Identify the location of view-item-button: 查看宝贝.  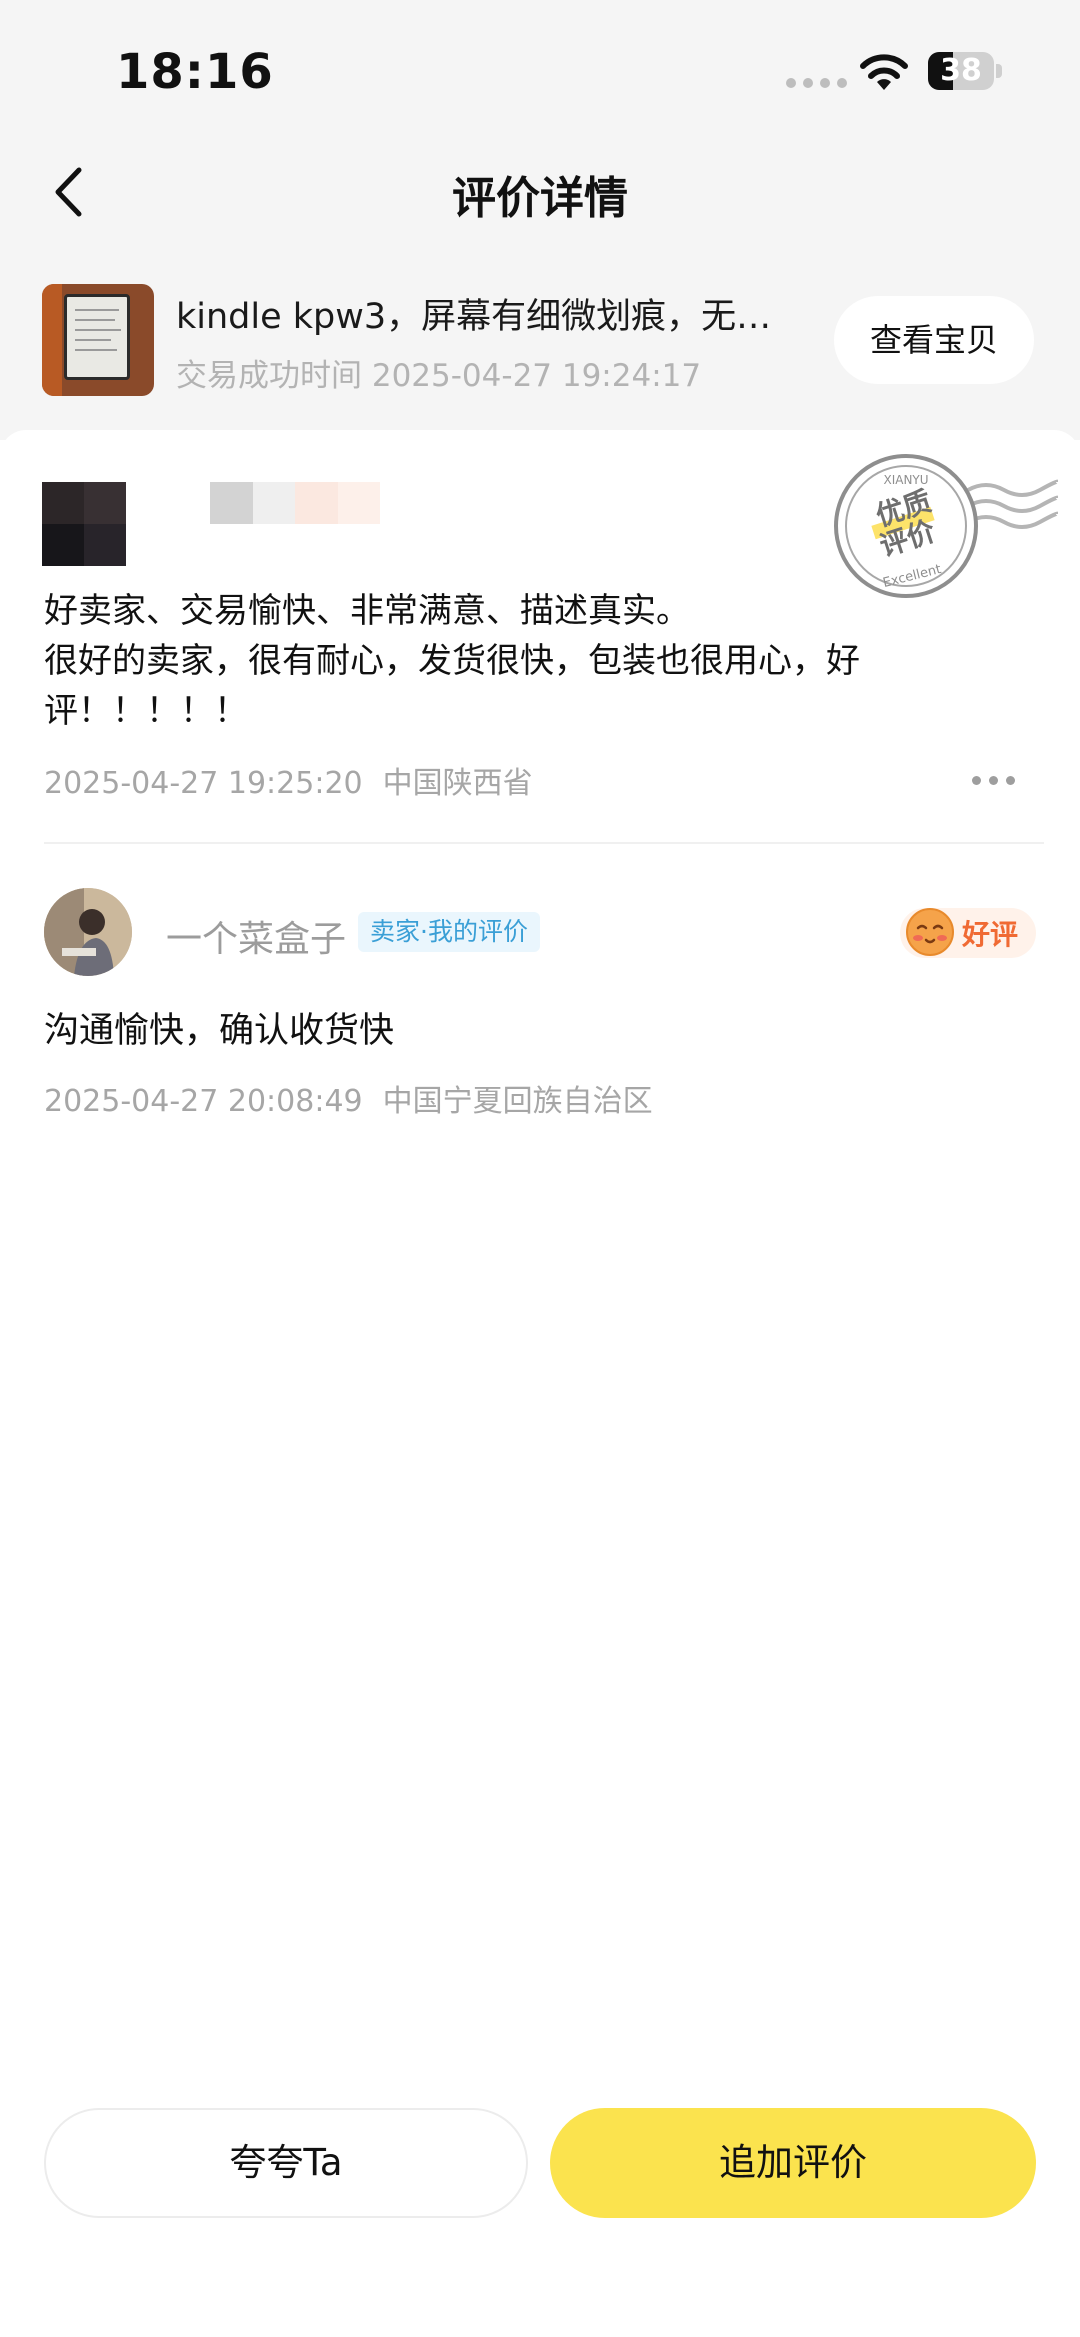
(934, 340).